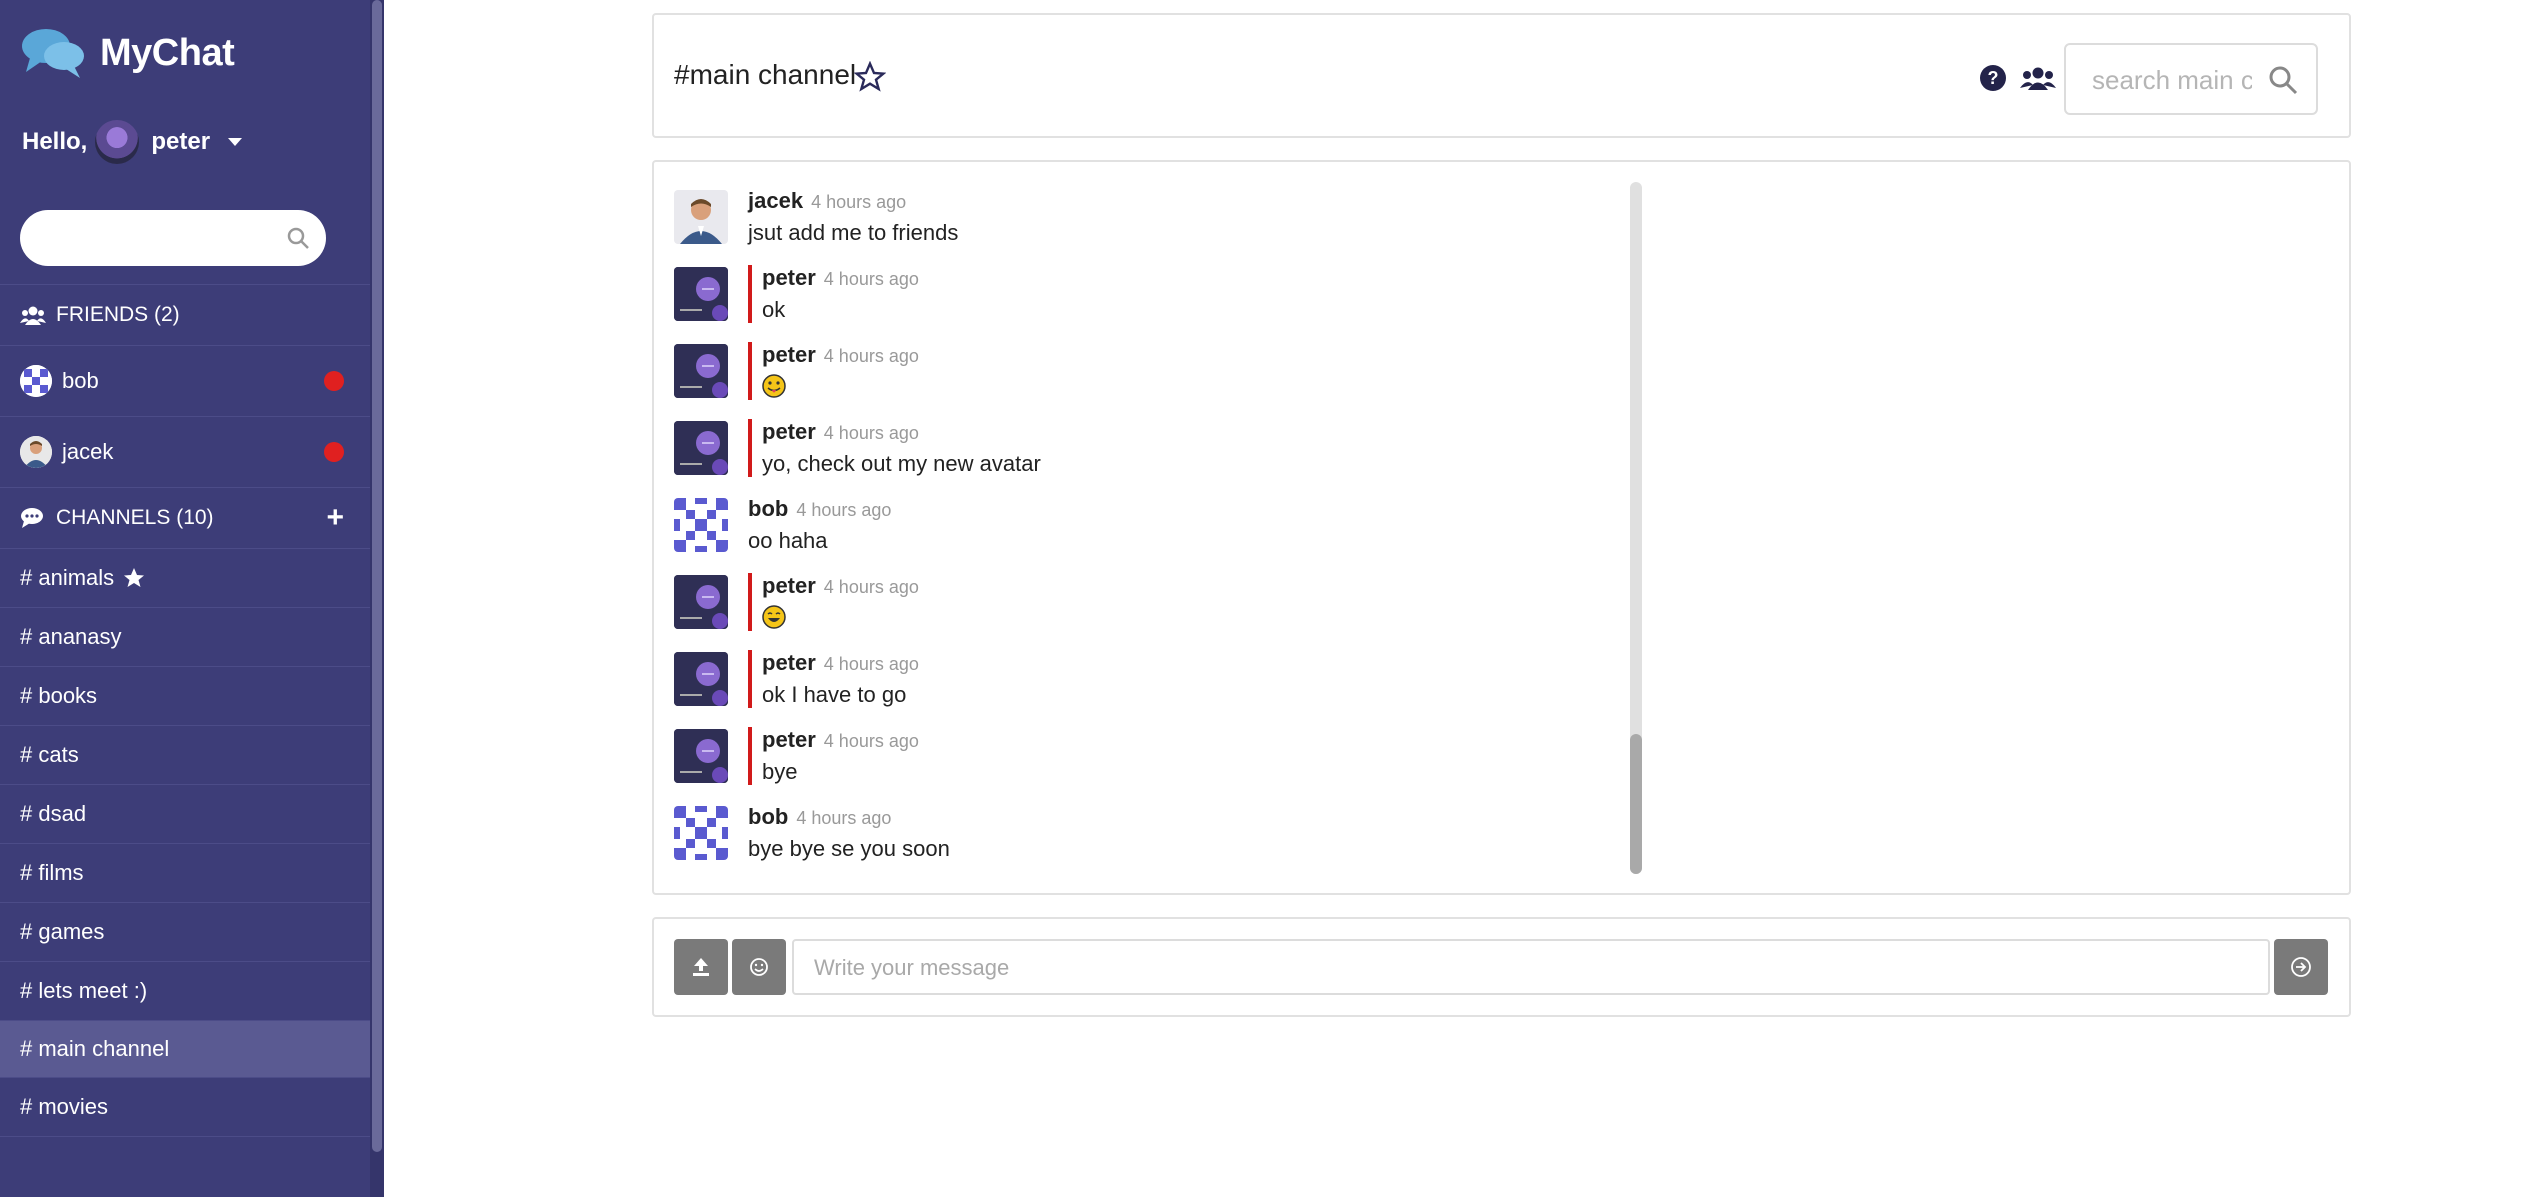 The height and width of the screenshot is (1197, 2523). Describe the element at coordinates (853, 217) in the screenshot. I see `message-content: jacek 4 hours ago jsut add me to friends` at that location.